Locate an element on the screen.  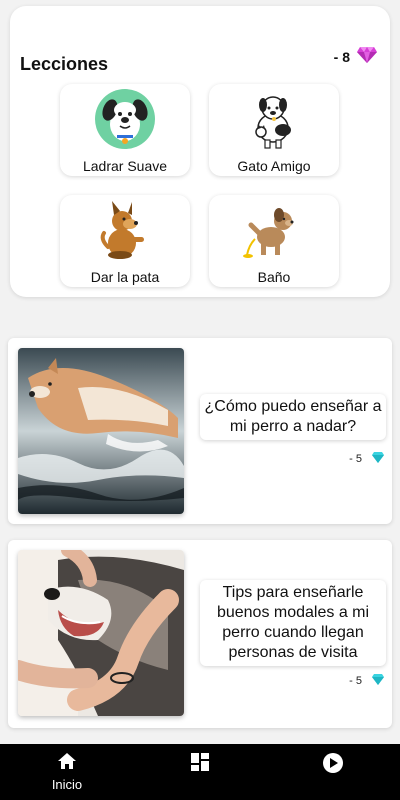
lesson-tile-gato-amigo: Gato Amigo is located at coordinates (274, 130).